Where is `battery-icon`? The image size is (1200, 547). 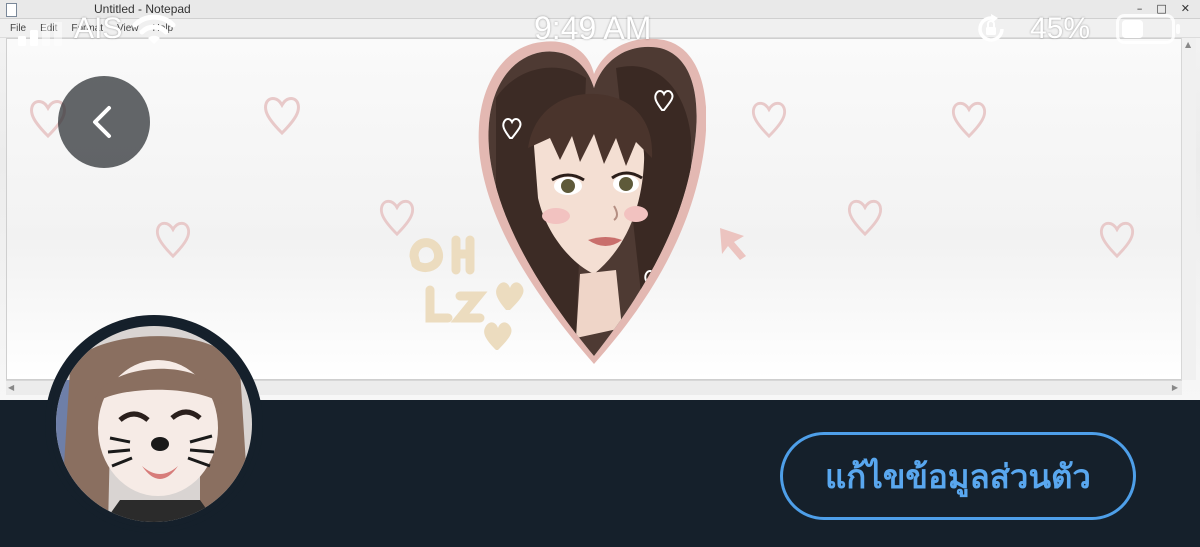 battery-icon is located at coordinates (1148, 29).